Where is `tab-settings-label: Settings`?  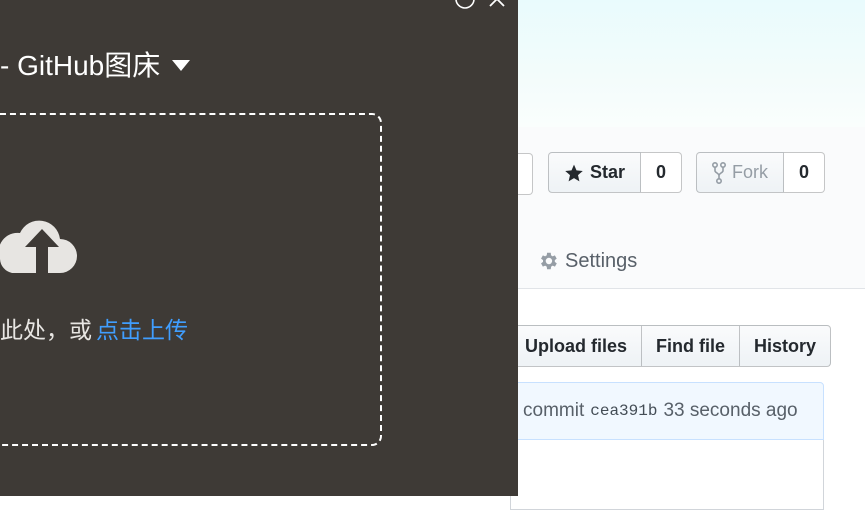
tab-settings-label: Settings is located at coordinates (601, 260).